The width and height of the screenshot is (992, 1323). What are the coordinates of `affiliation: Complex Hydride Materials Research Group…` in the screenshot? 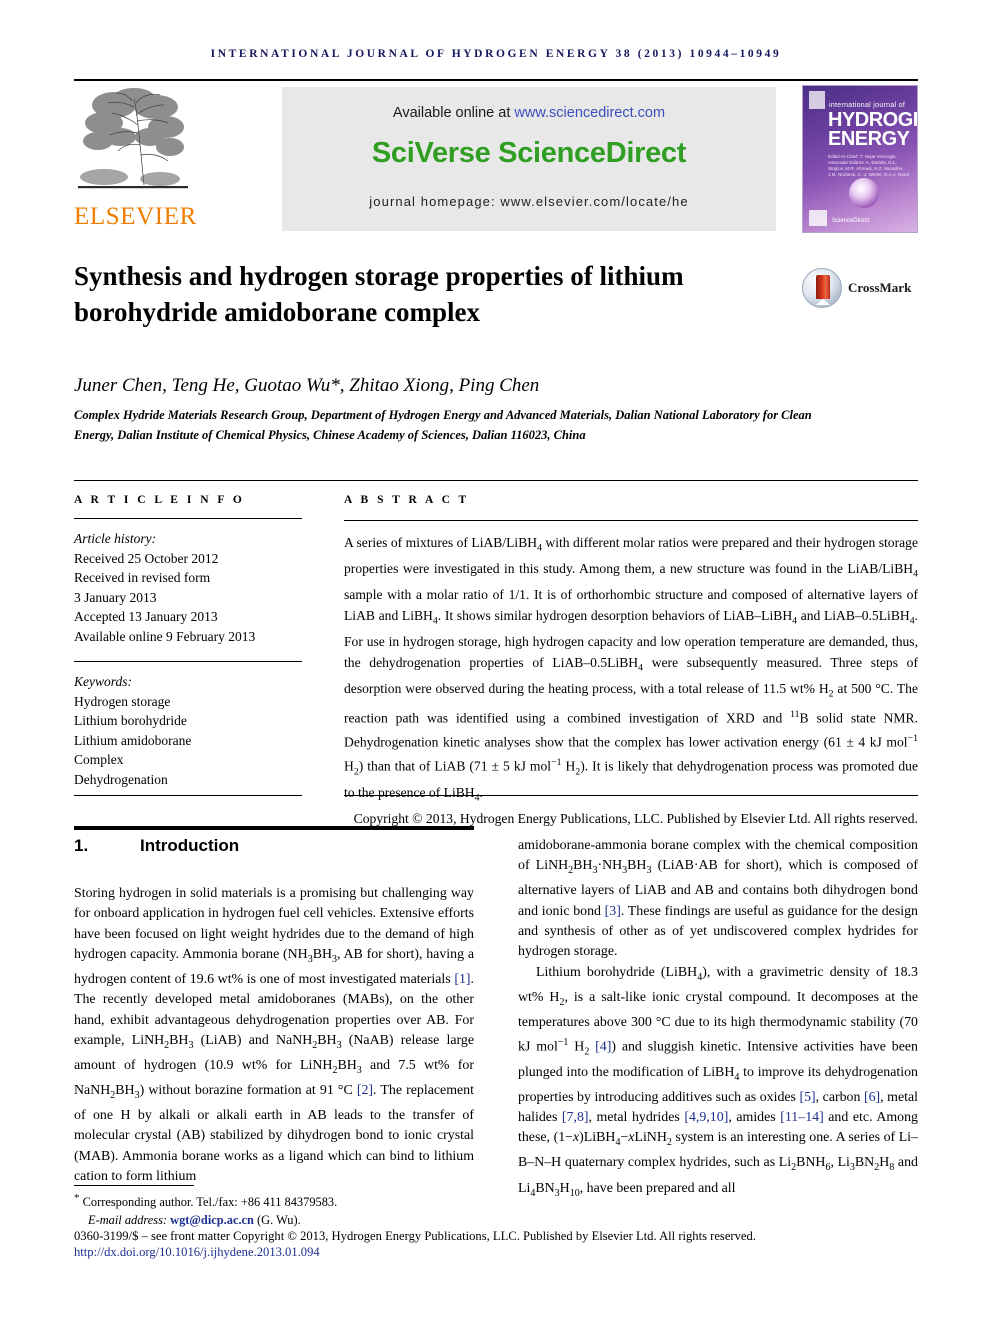 It's located at (443, 425).